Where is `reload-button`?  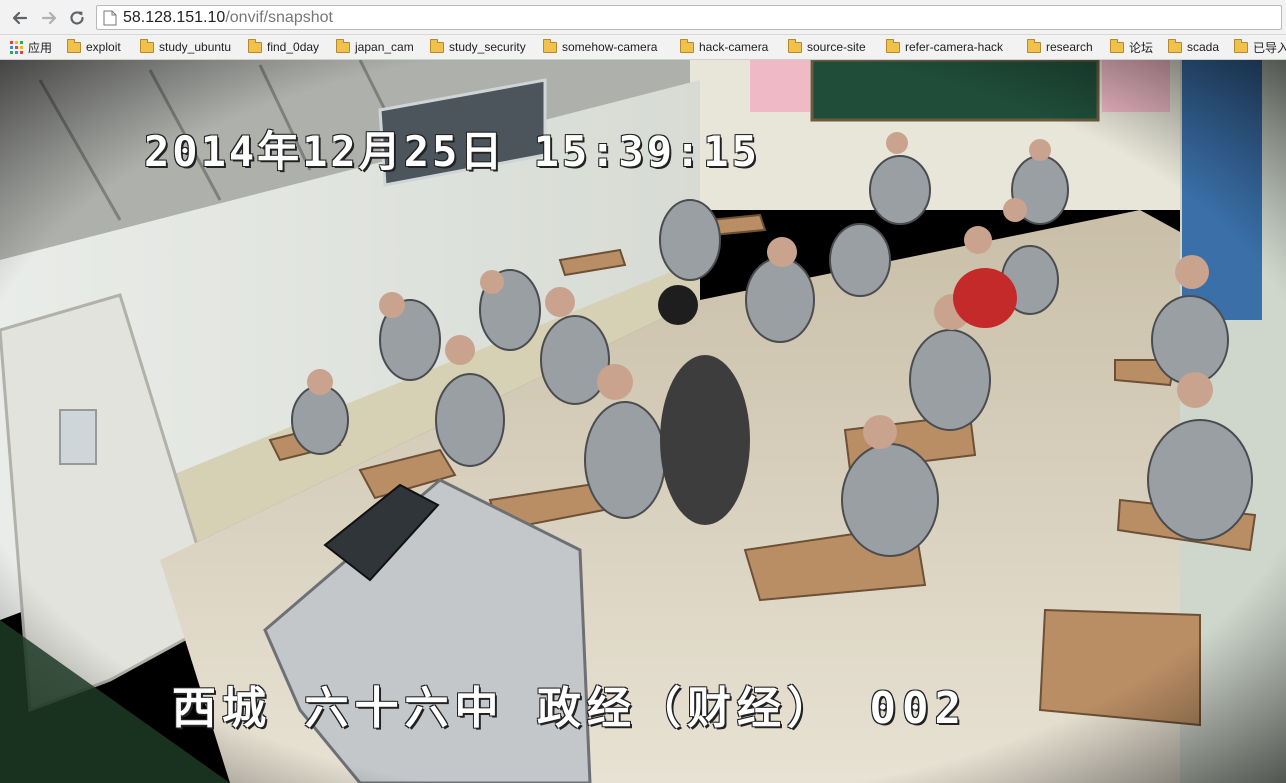
reload-button is located at coordinates (77, 18).